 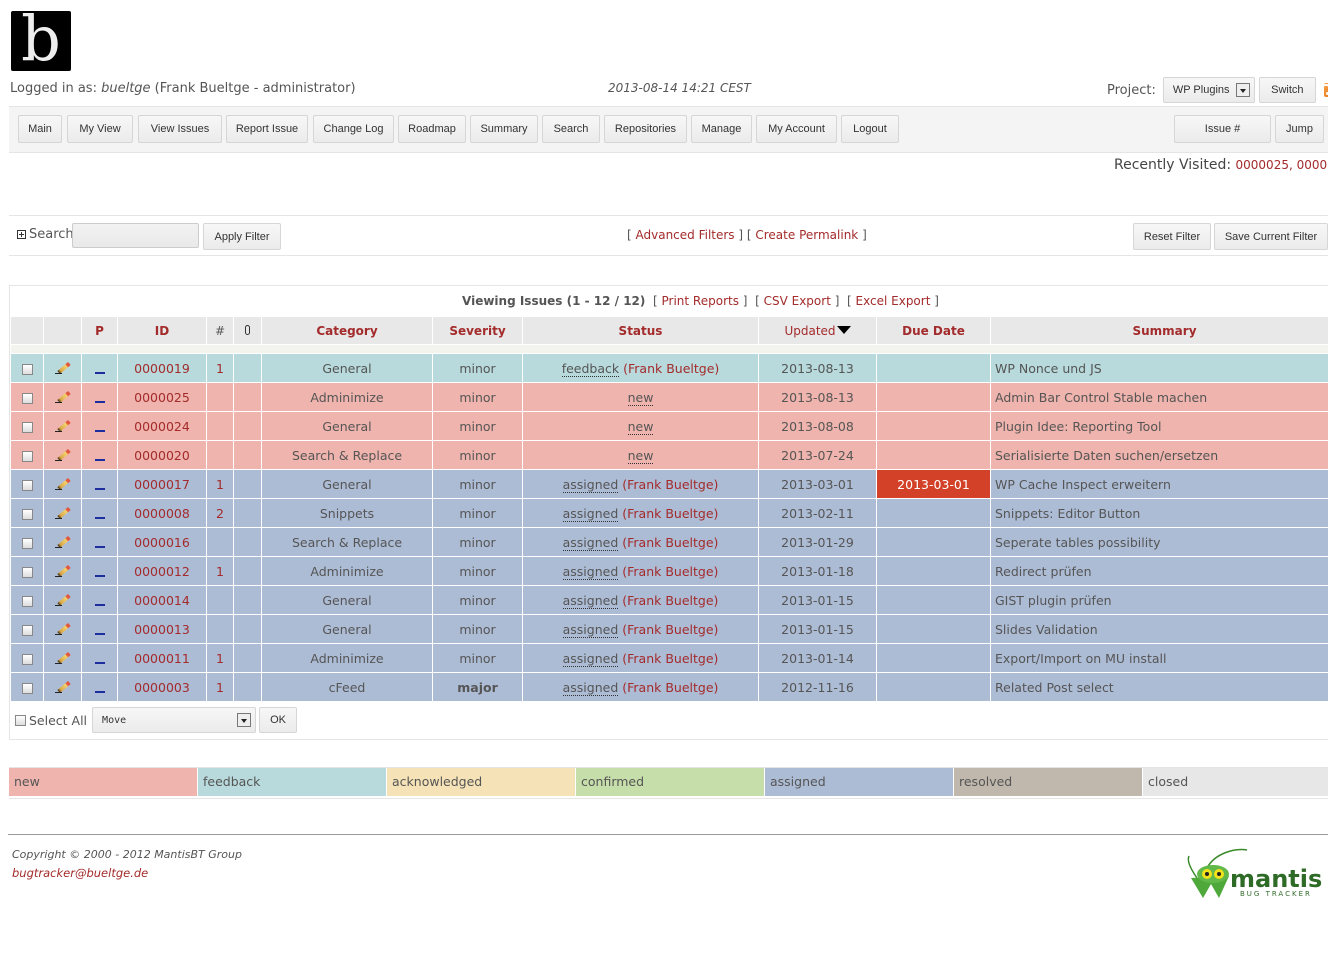 What do you see at coordinates (640, 330) in the screenshot?
I see `col-status: Status` at bounding box center [640, 330].